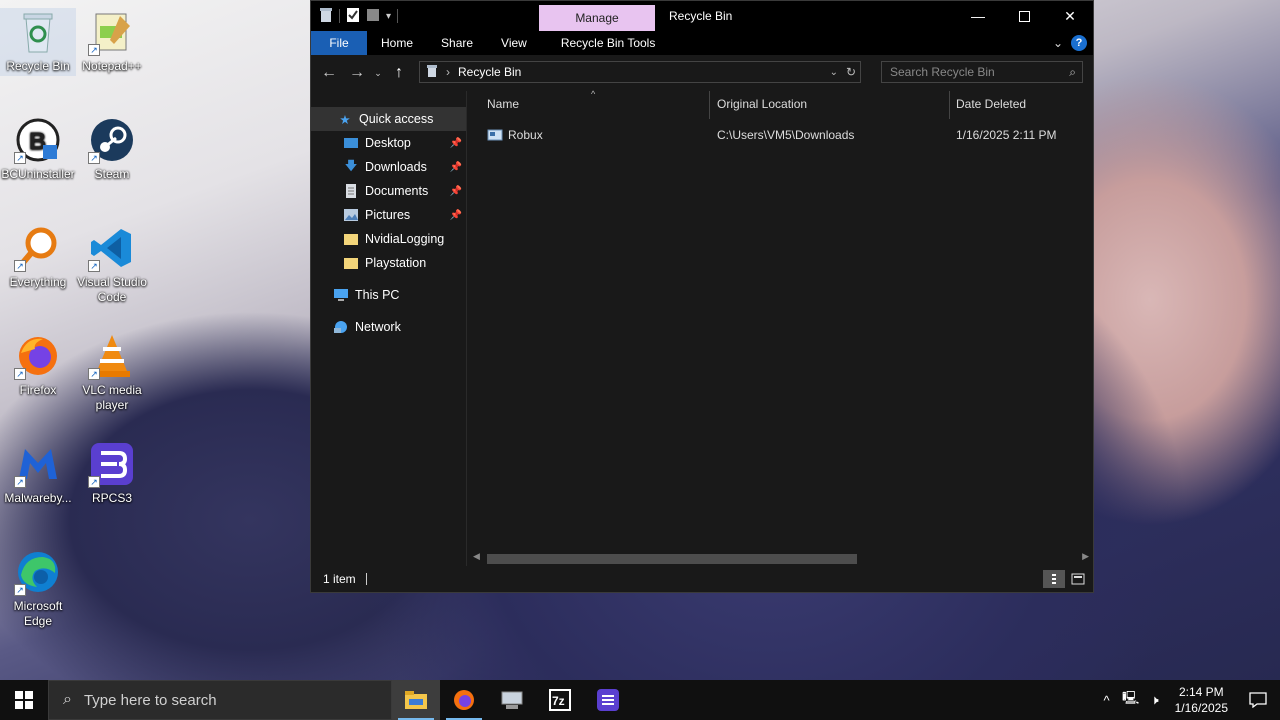 This screenshot has height=720, width=1280. I want to click on folder-icon, so click(351, 239).